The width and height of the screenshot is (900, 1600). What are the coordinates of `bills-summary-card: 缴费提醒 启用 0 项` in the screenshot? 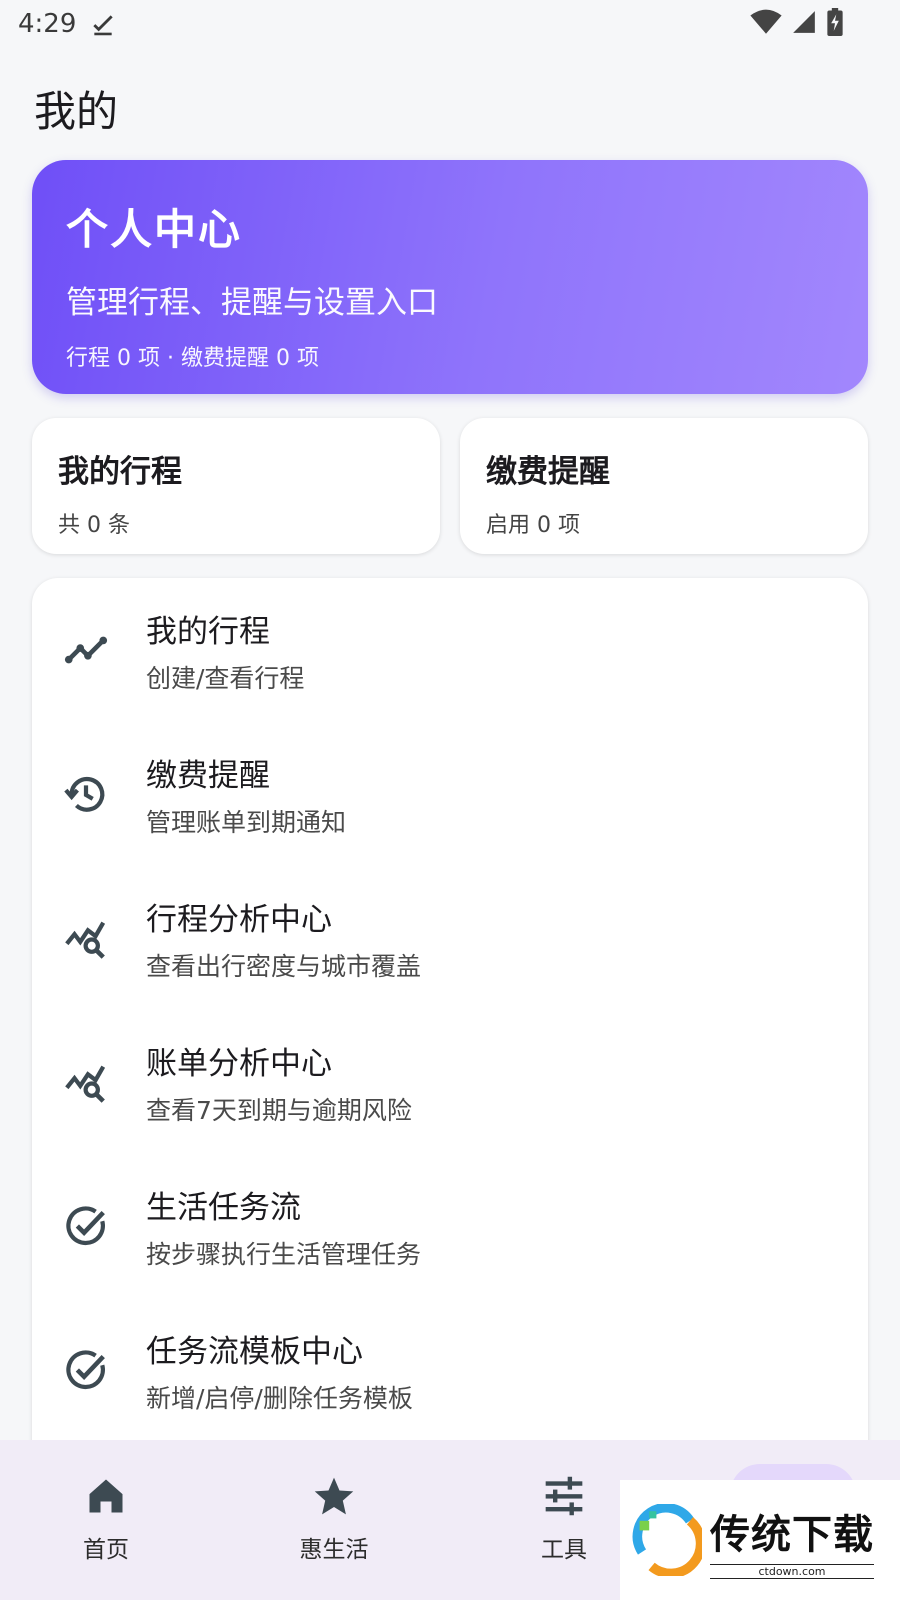 It's located at (664, 486).